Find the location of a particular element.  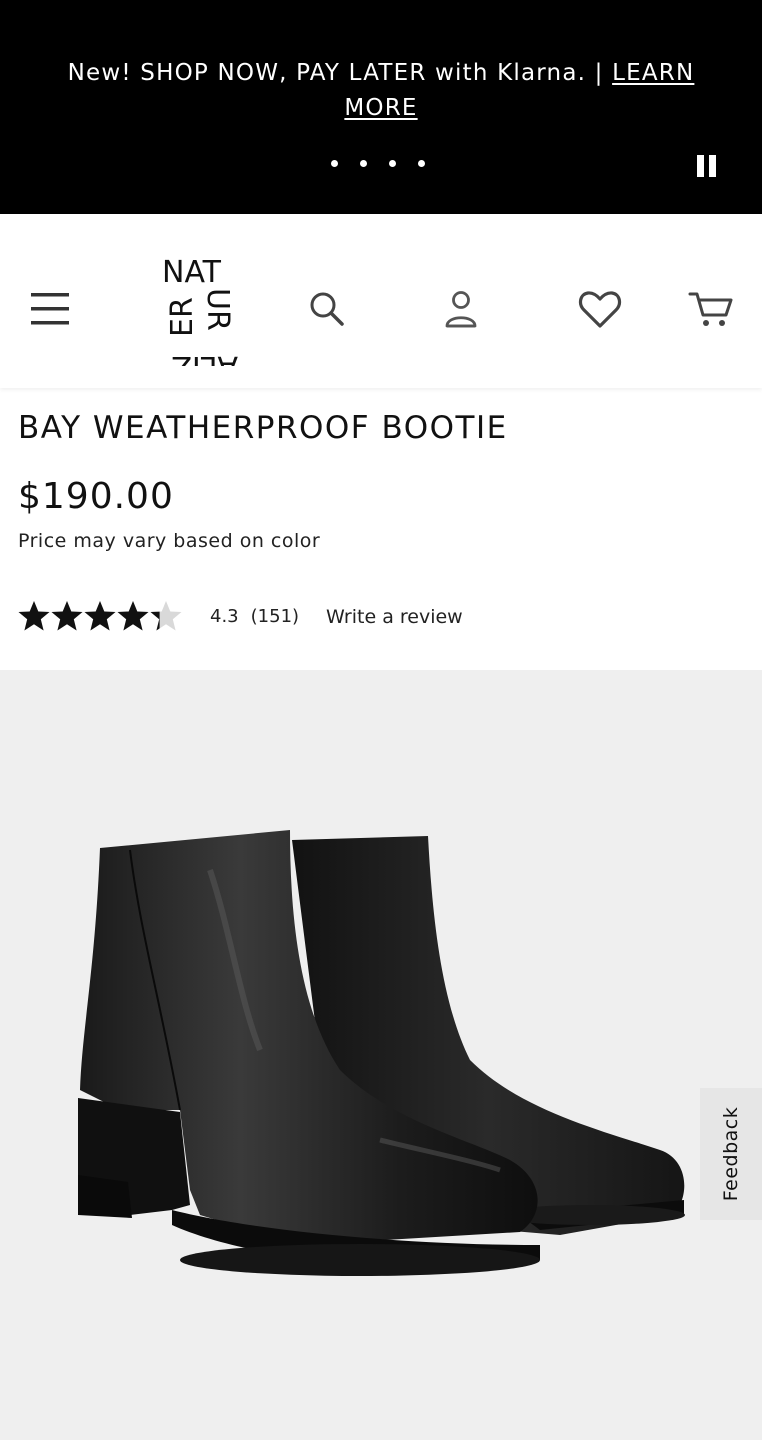

star-rating is located at coordinates (100, 616).